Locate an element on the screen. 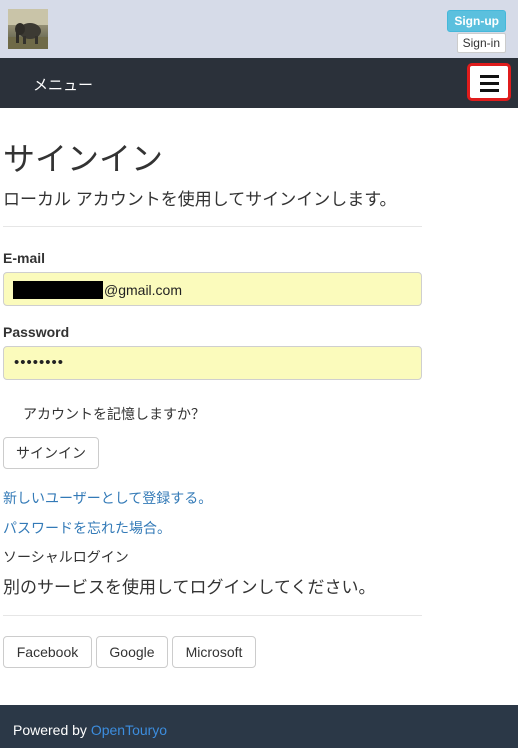  navbar: メニュー is located at coordinates (259, 83).